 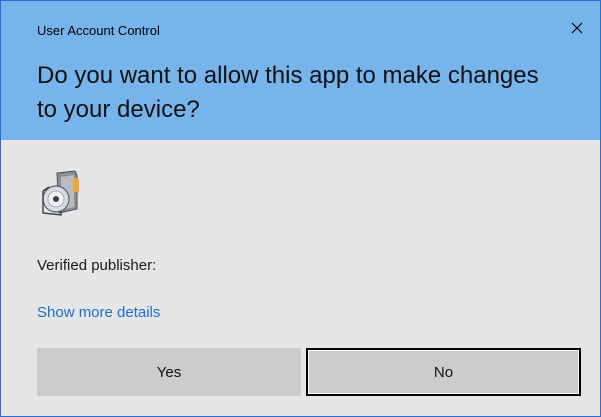 I want to click on close-button, so click(x=577, y=28).